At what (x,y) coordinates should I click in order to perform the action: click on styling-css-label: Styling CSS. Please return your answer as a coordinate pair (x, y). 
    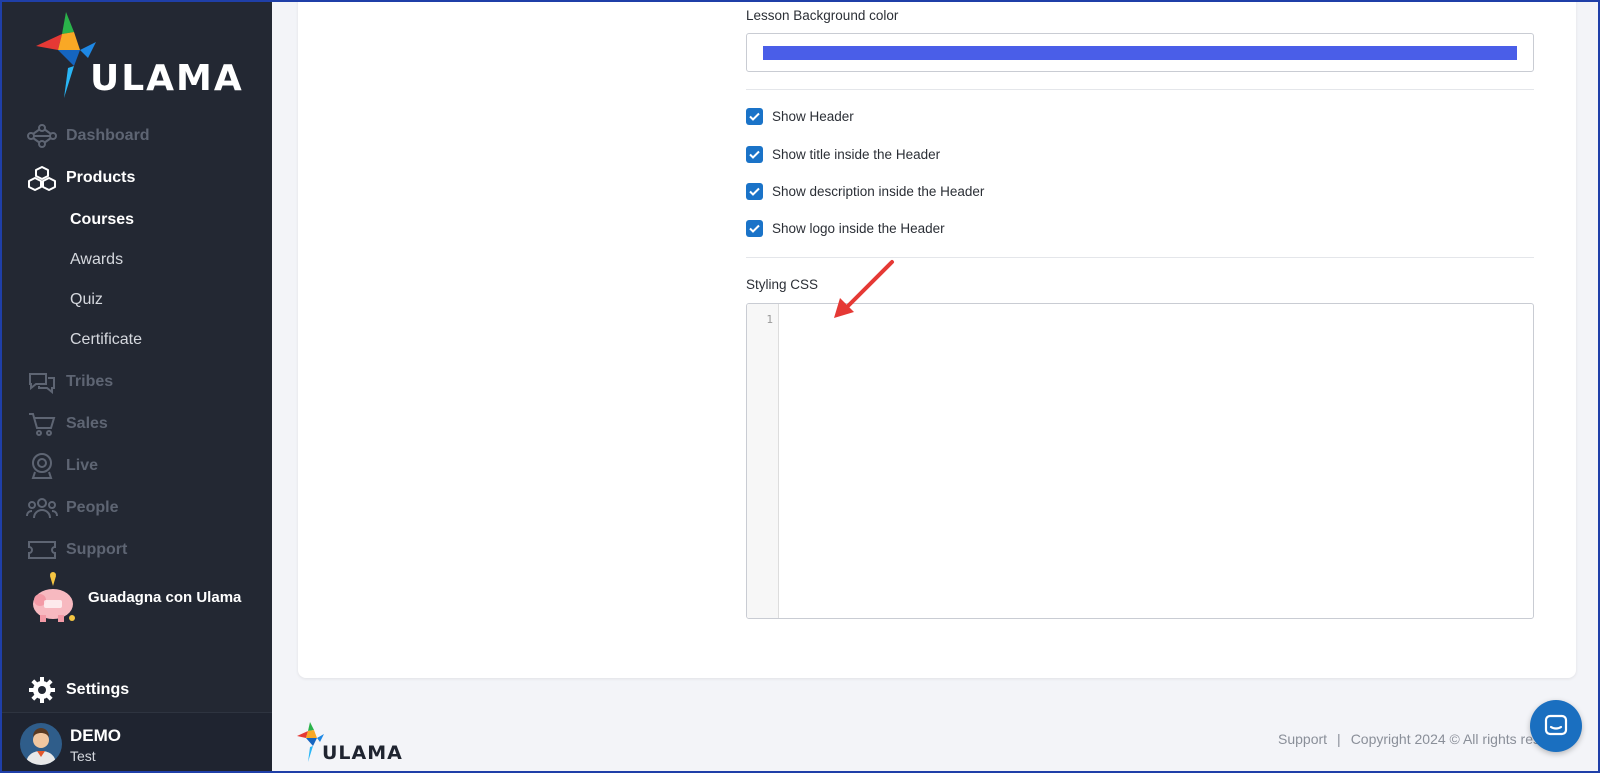
    Looking at the image, I should click on (782, 284).